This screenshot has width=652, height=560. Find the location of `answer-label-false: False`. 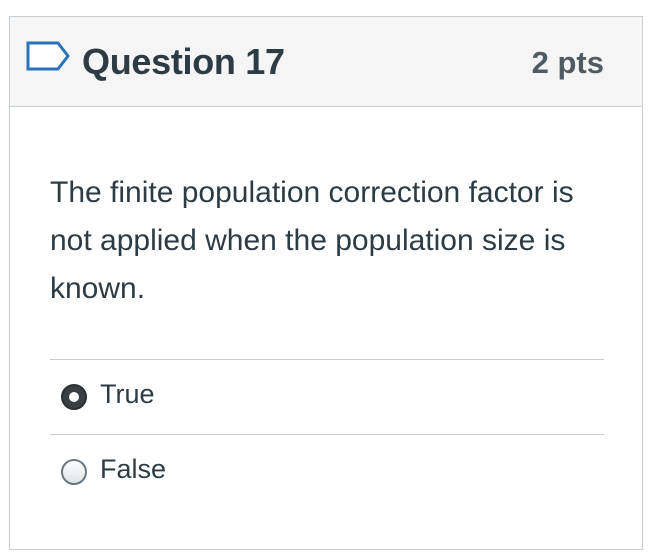

answer-label-false: False is located at coordinates (133, 469).